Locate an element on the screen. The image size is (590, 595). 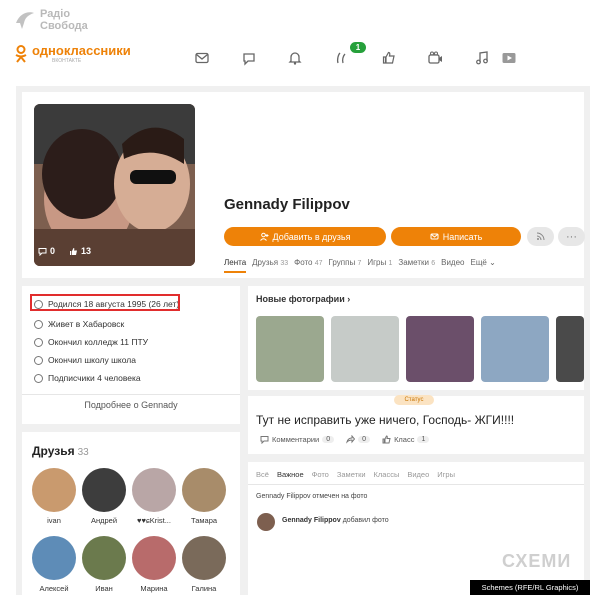
watermark-line2: Свобода is located at coordinates (64, 26).